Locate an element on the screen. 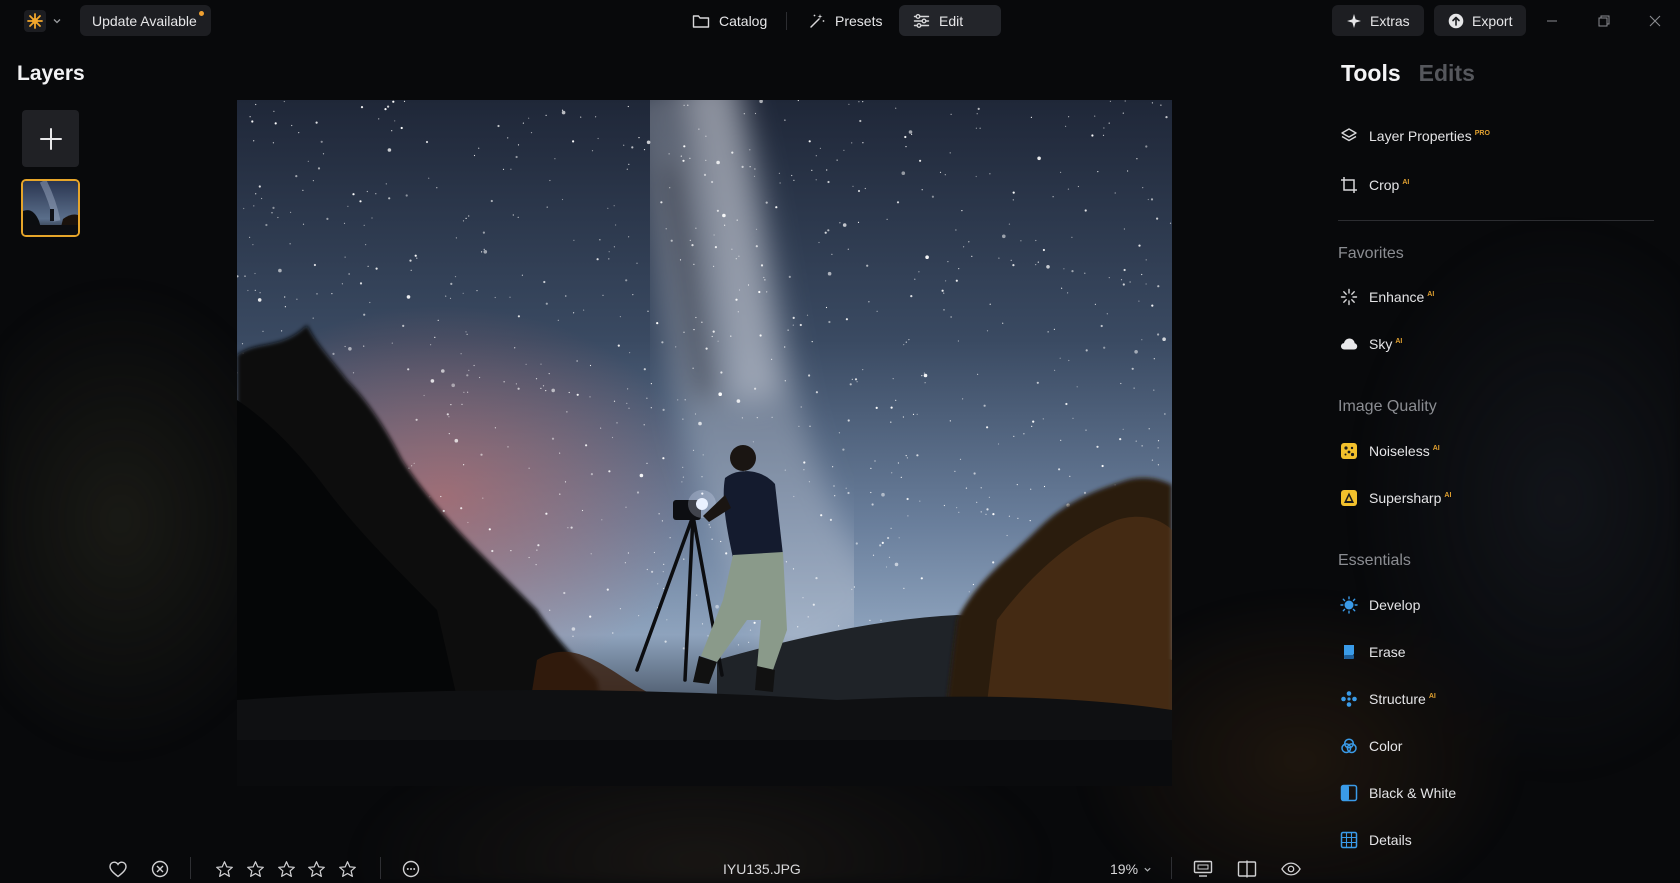 This screenshot has width=1680, height=883. extras-label: Extras is located at coordinates (1390, 20).